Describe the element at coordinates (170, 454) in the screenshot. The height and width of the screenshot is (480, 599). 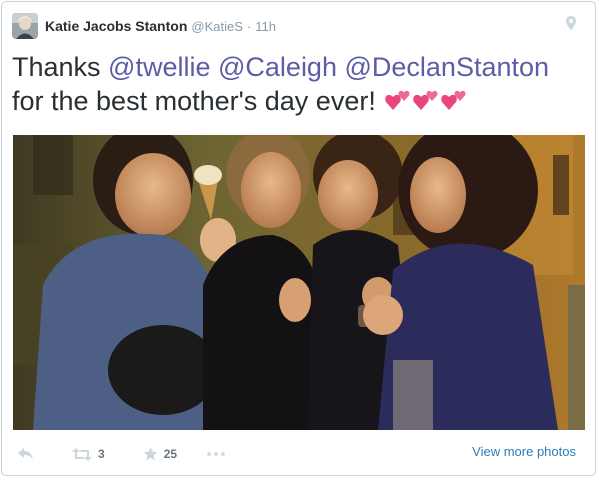
I see `favorite-count: 25` at that location.